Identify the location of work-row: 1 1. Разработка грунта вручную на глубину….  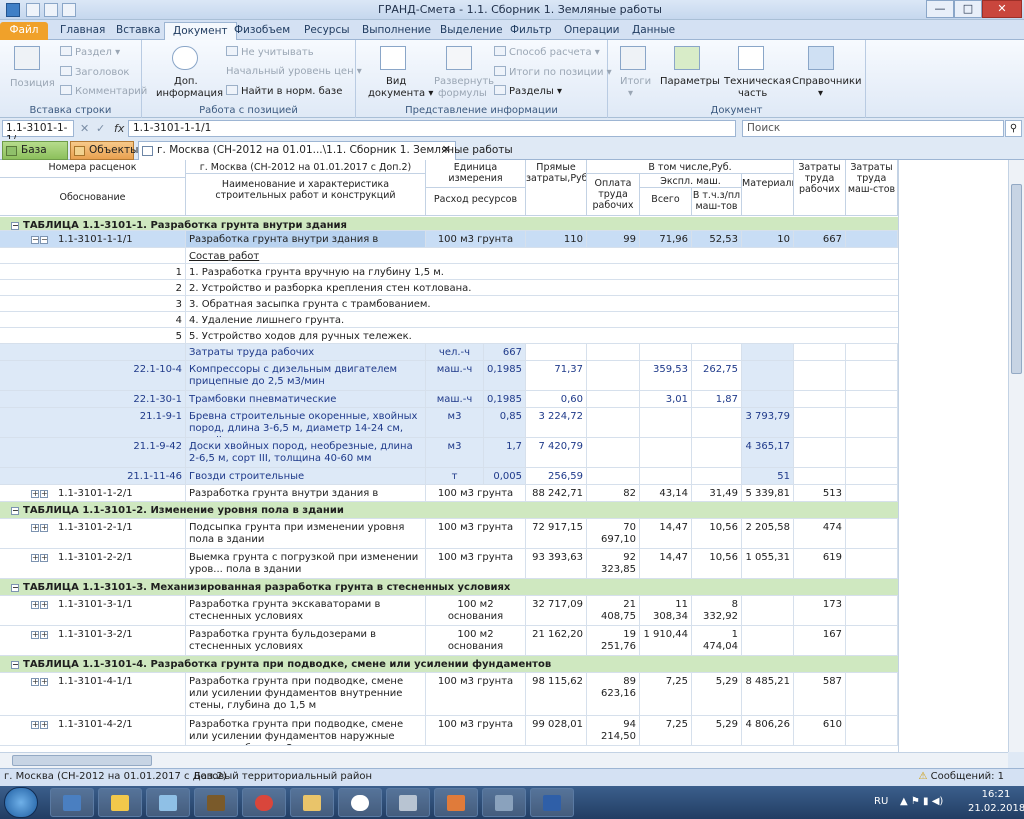
(449, 272).